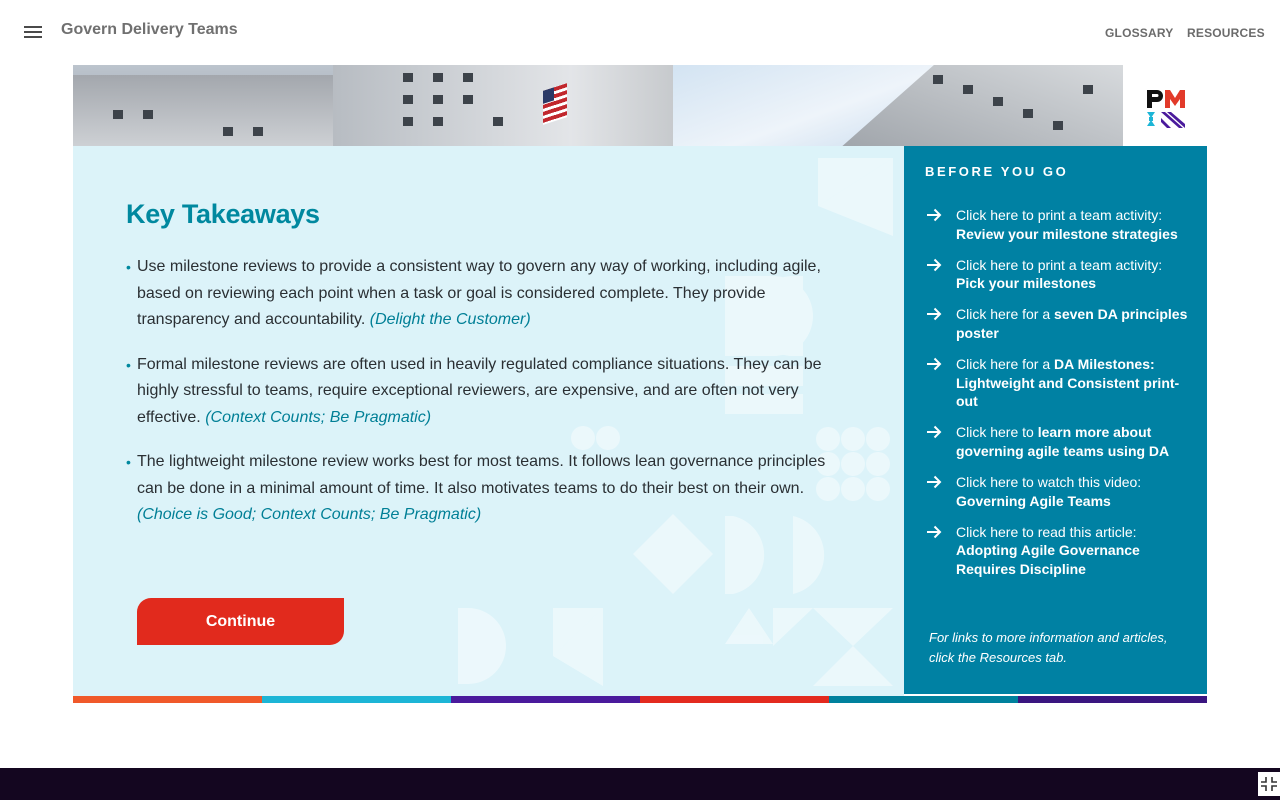 The width and height of the screenshot is (1280, 800). What do you see at coordinates (33, 33) in the screenshot?
I see `hamburger-menu-icon` at bounding box center [33, 33].